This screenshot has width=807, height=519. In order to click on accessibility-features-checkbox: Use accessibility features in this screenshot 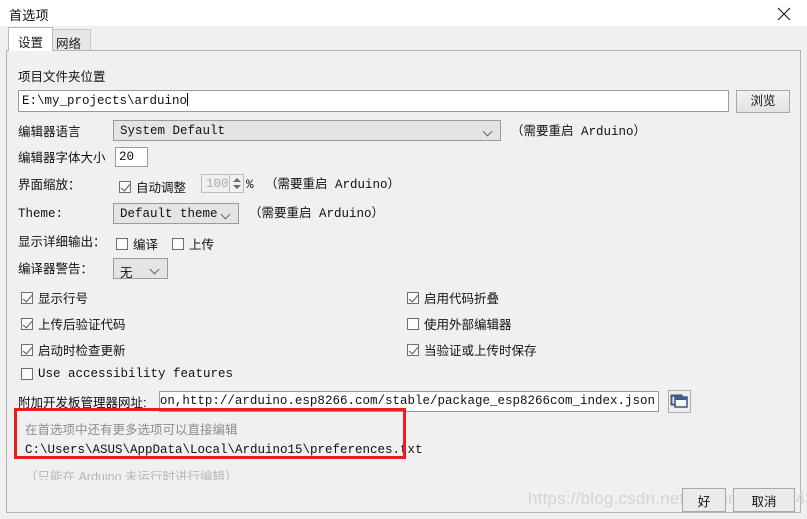, I will do `click(127, 374)`.